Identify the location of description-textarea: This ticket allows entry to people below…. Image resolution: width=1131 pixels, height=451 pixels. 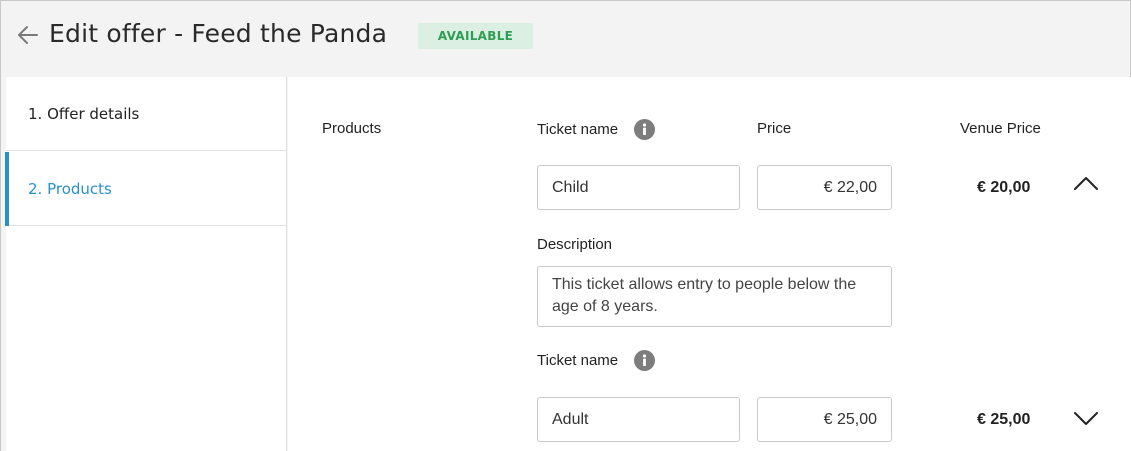
(714, 296).